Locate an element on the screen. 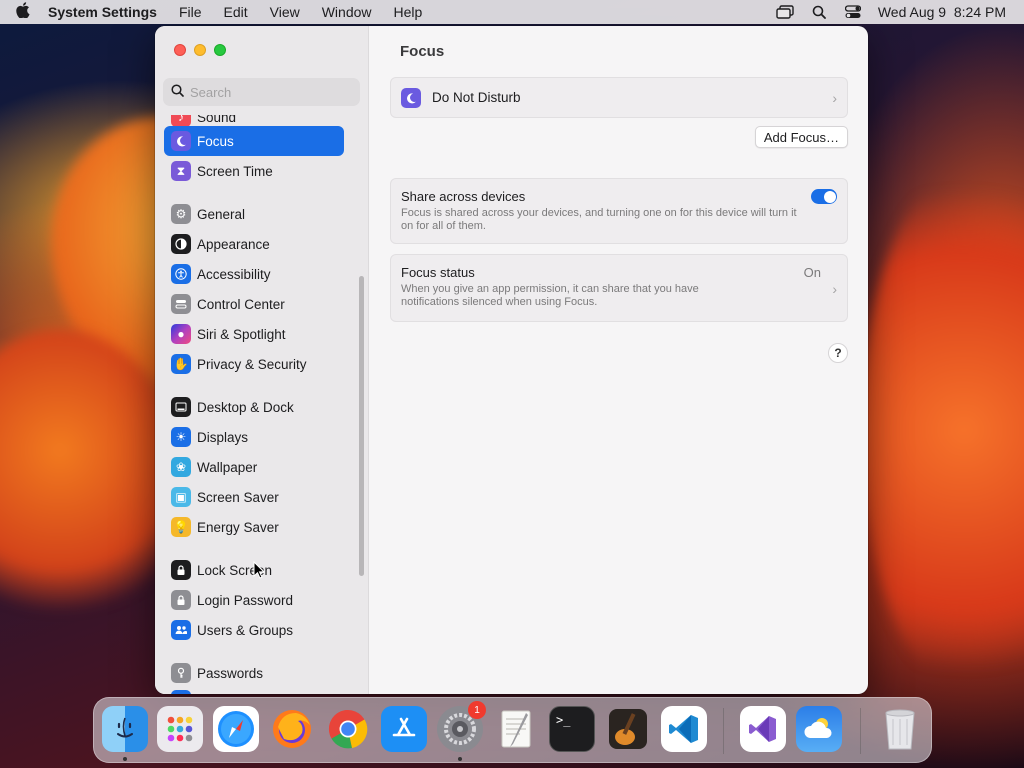 This screenshot has width=1024, height=768. sidebar-item-label: Desktop & Dock is located at coordinates (245, 407).